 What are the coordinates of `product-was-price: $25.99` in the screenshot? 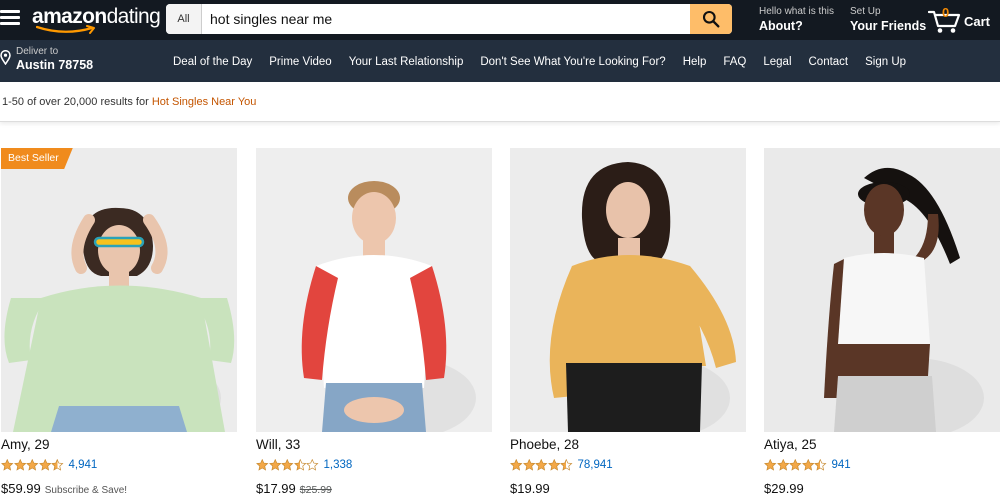 It's located at (315, 490).